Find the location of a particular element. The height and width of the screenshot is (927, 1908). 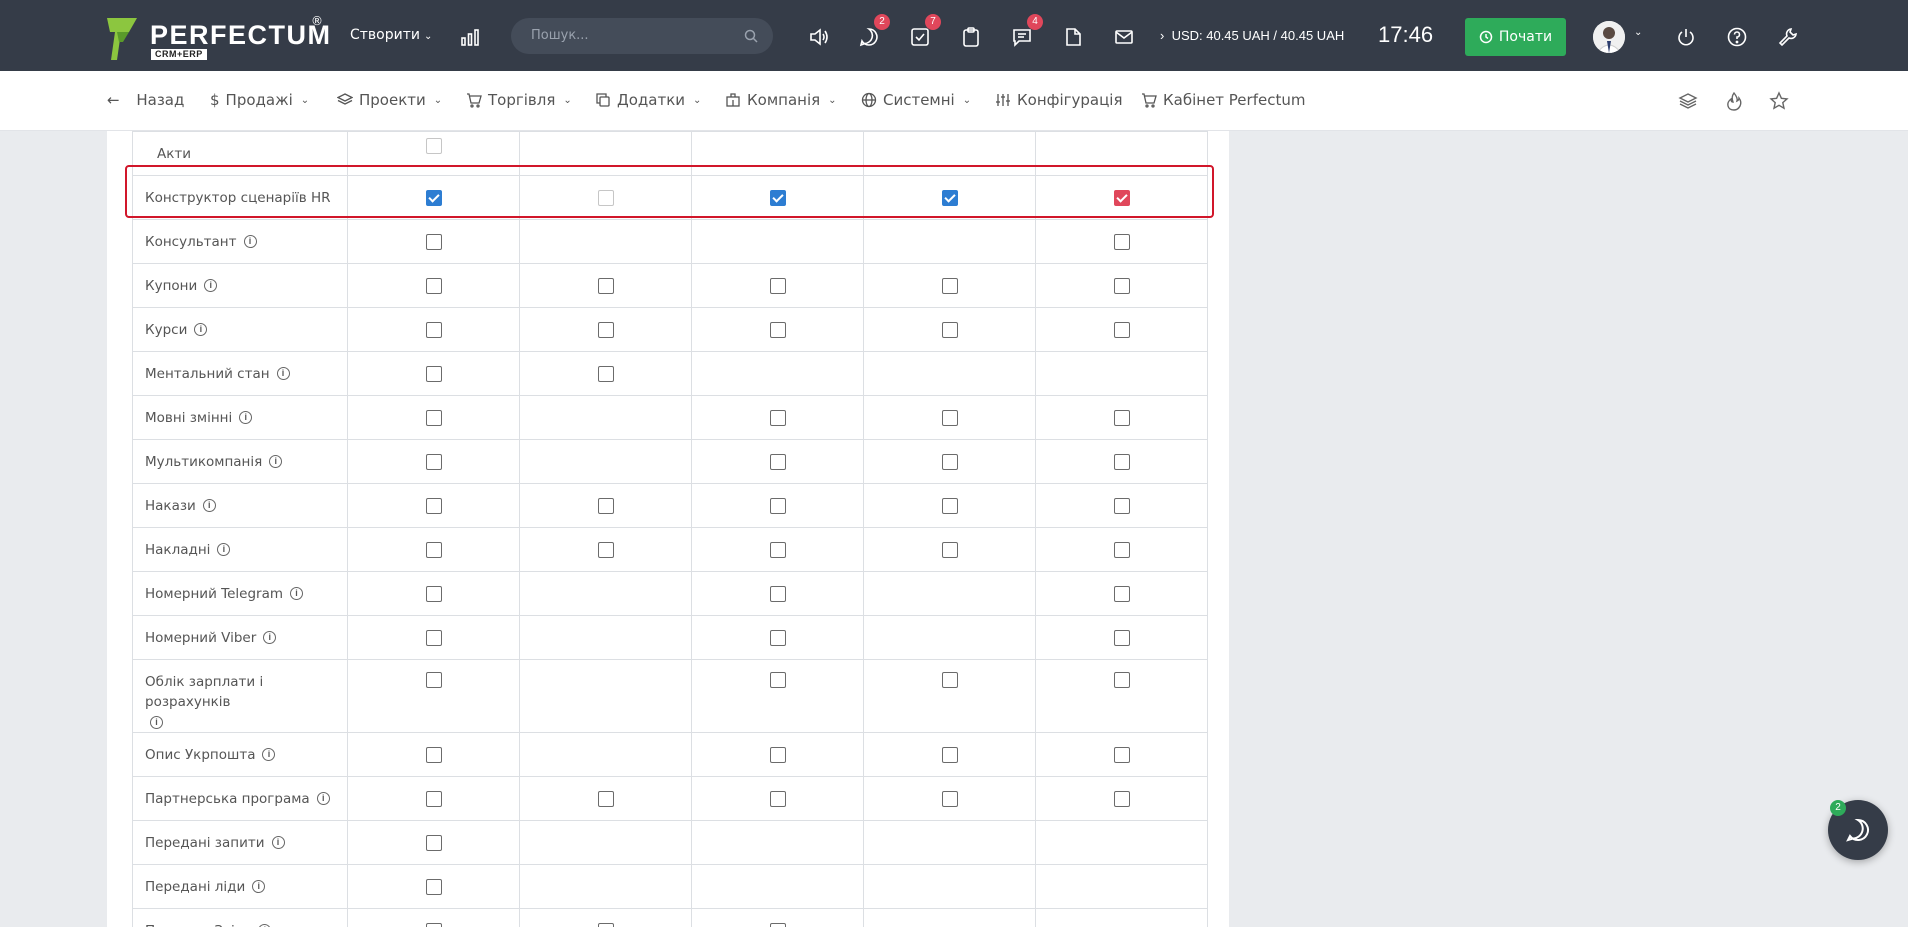

nav-cabinet: Кабінет Perfectum is located at coordinates (1223, 100).